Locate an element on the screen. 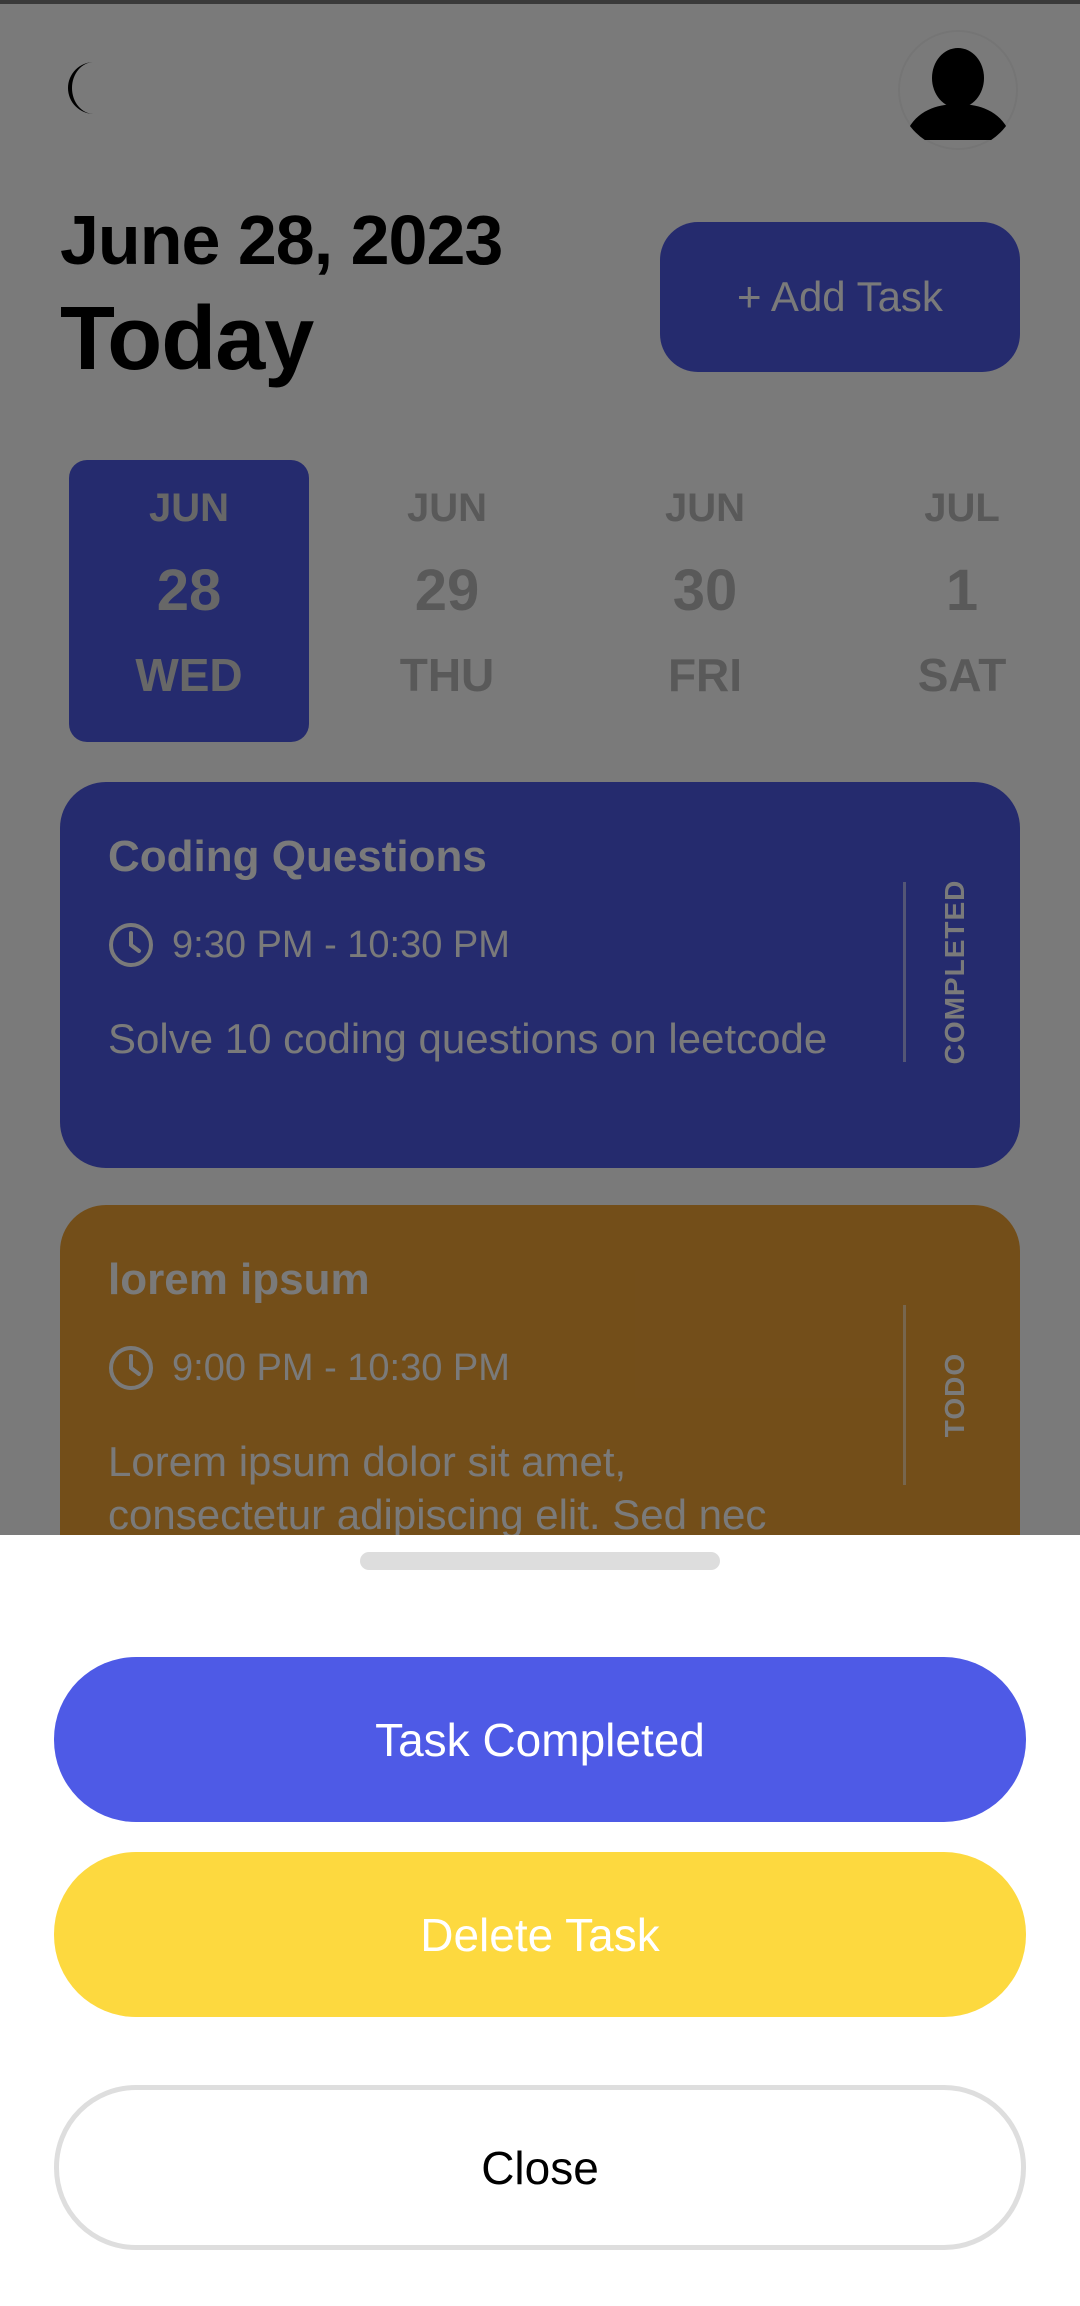 The width and height of the screenshot is (1080, 2306). current-date: June 28, 2023 is located at coordinates (281, 240).